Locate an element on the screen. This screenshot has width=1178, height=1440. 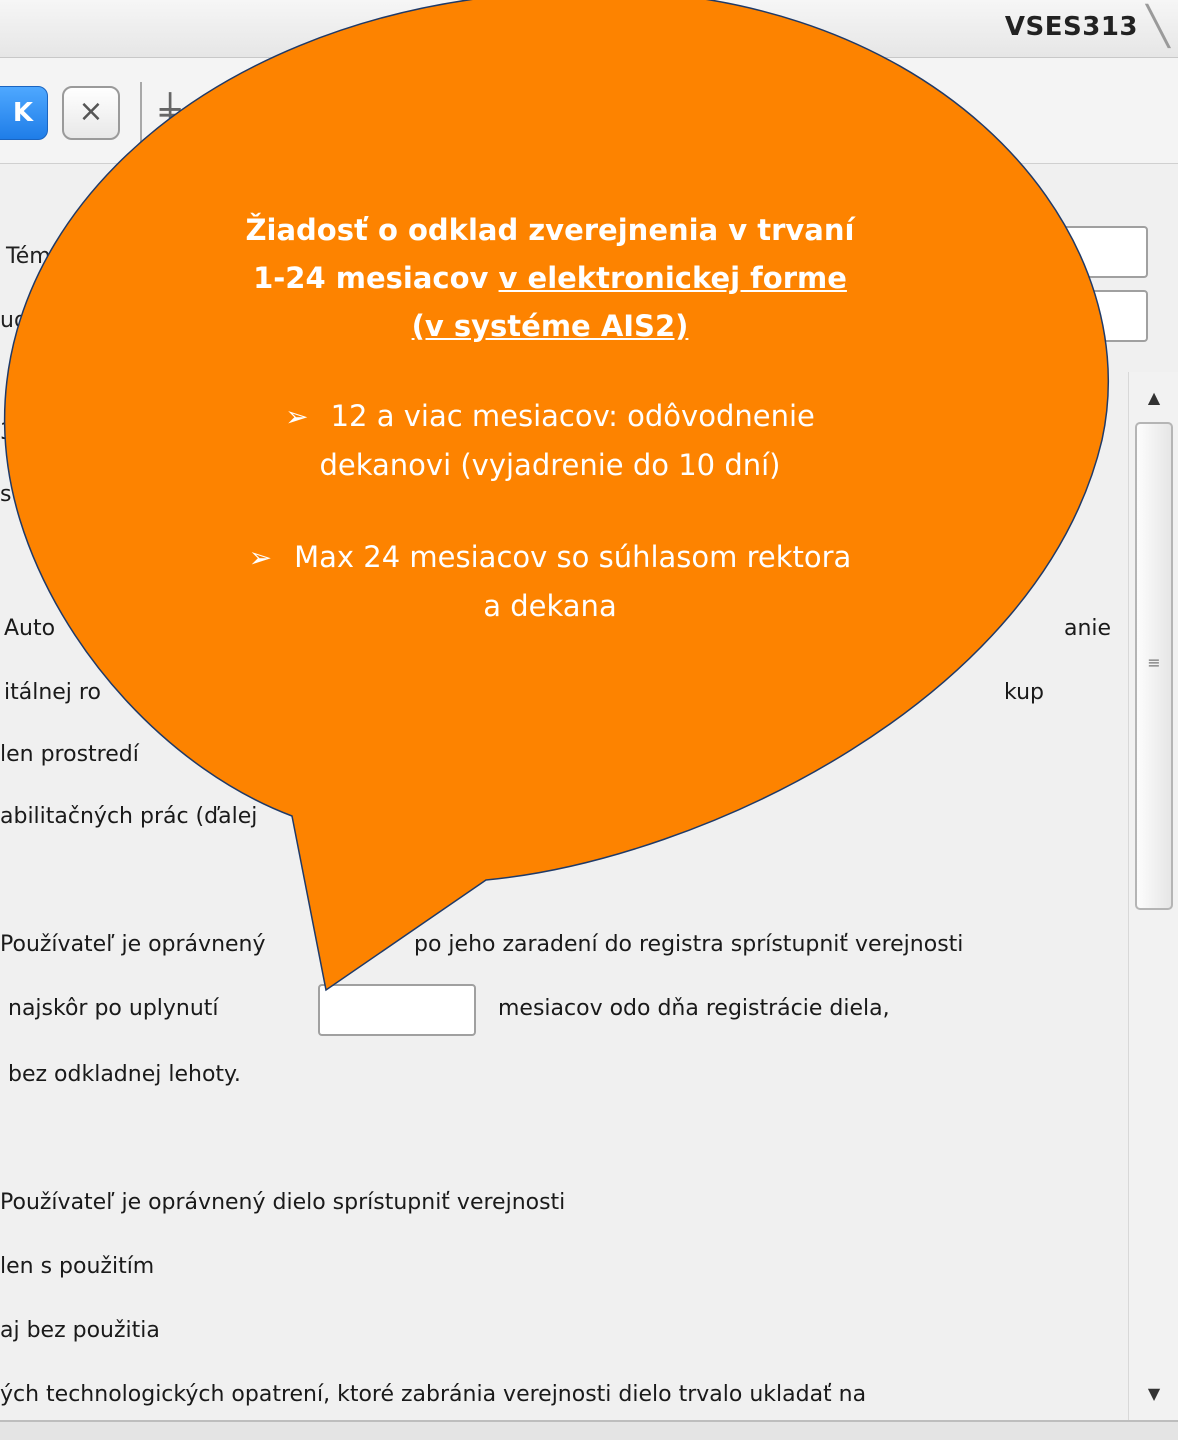
bullet-1-line-1: 12 a viac mesiacov: odôvodnenie is located at coordinates (572, 416).